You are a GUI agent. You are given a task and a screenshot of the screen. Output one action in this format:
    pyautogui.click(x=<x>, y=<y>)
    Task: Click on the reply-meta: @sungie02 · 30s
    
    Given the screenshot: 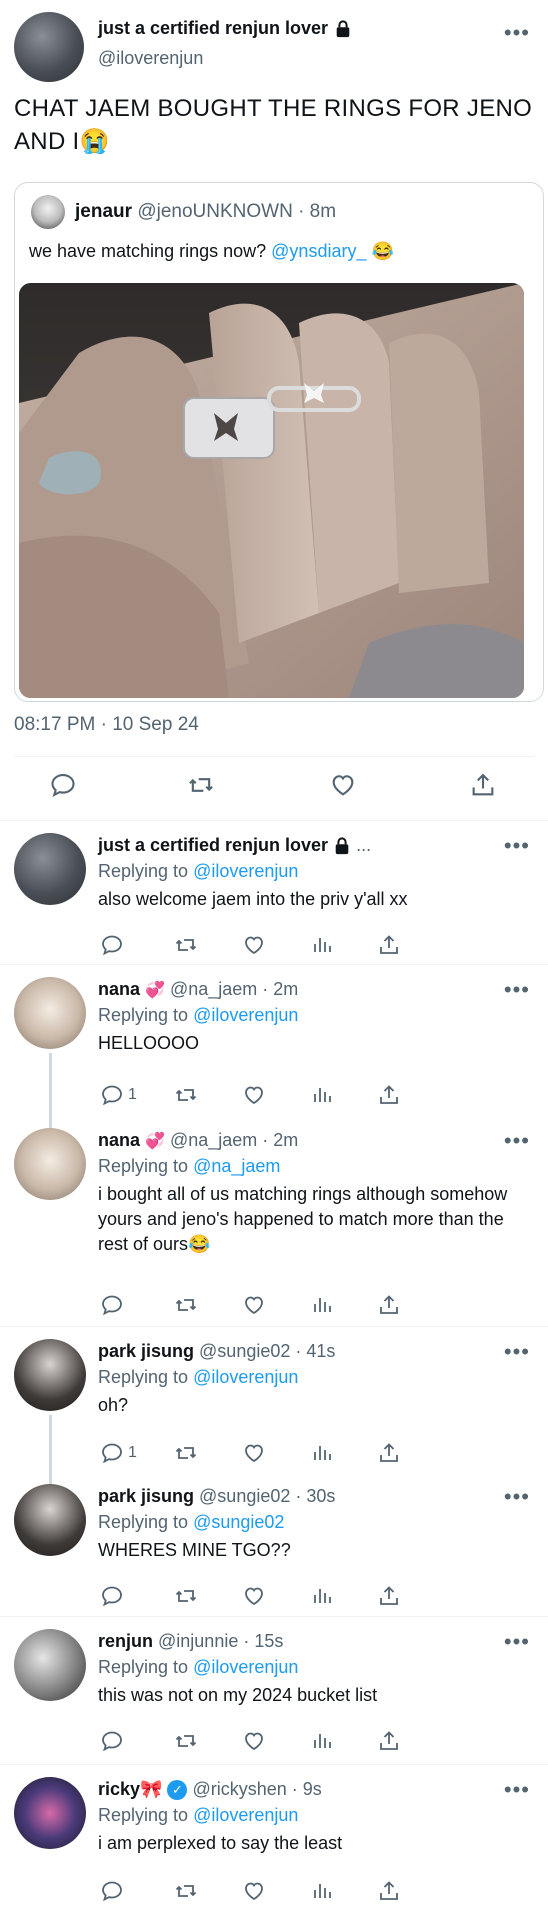 What is the action you would take?
    pyautogui.click(x=267, y=1496)
    